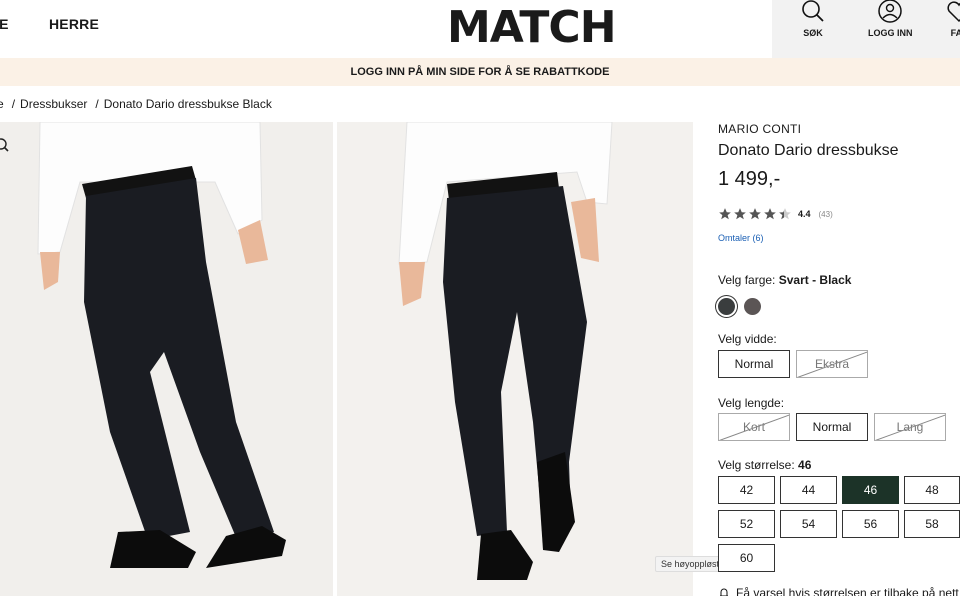 This screenshot has width=960, height=596. Describe the element at coordinates (74, 24) in the screenshot. I see `nav-item-herre: HERRE` at that location.